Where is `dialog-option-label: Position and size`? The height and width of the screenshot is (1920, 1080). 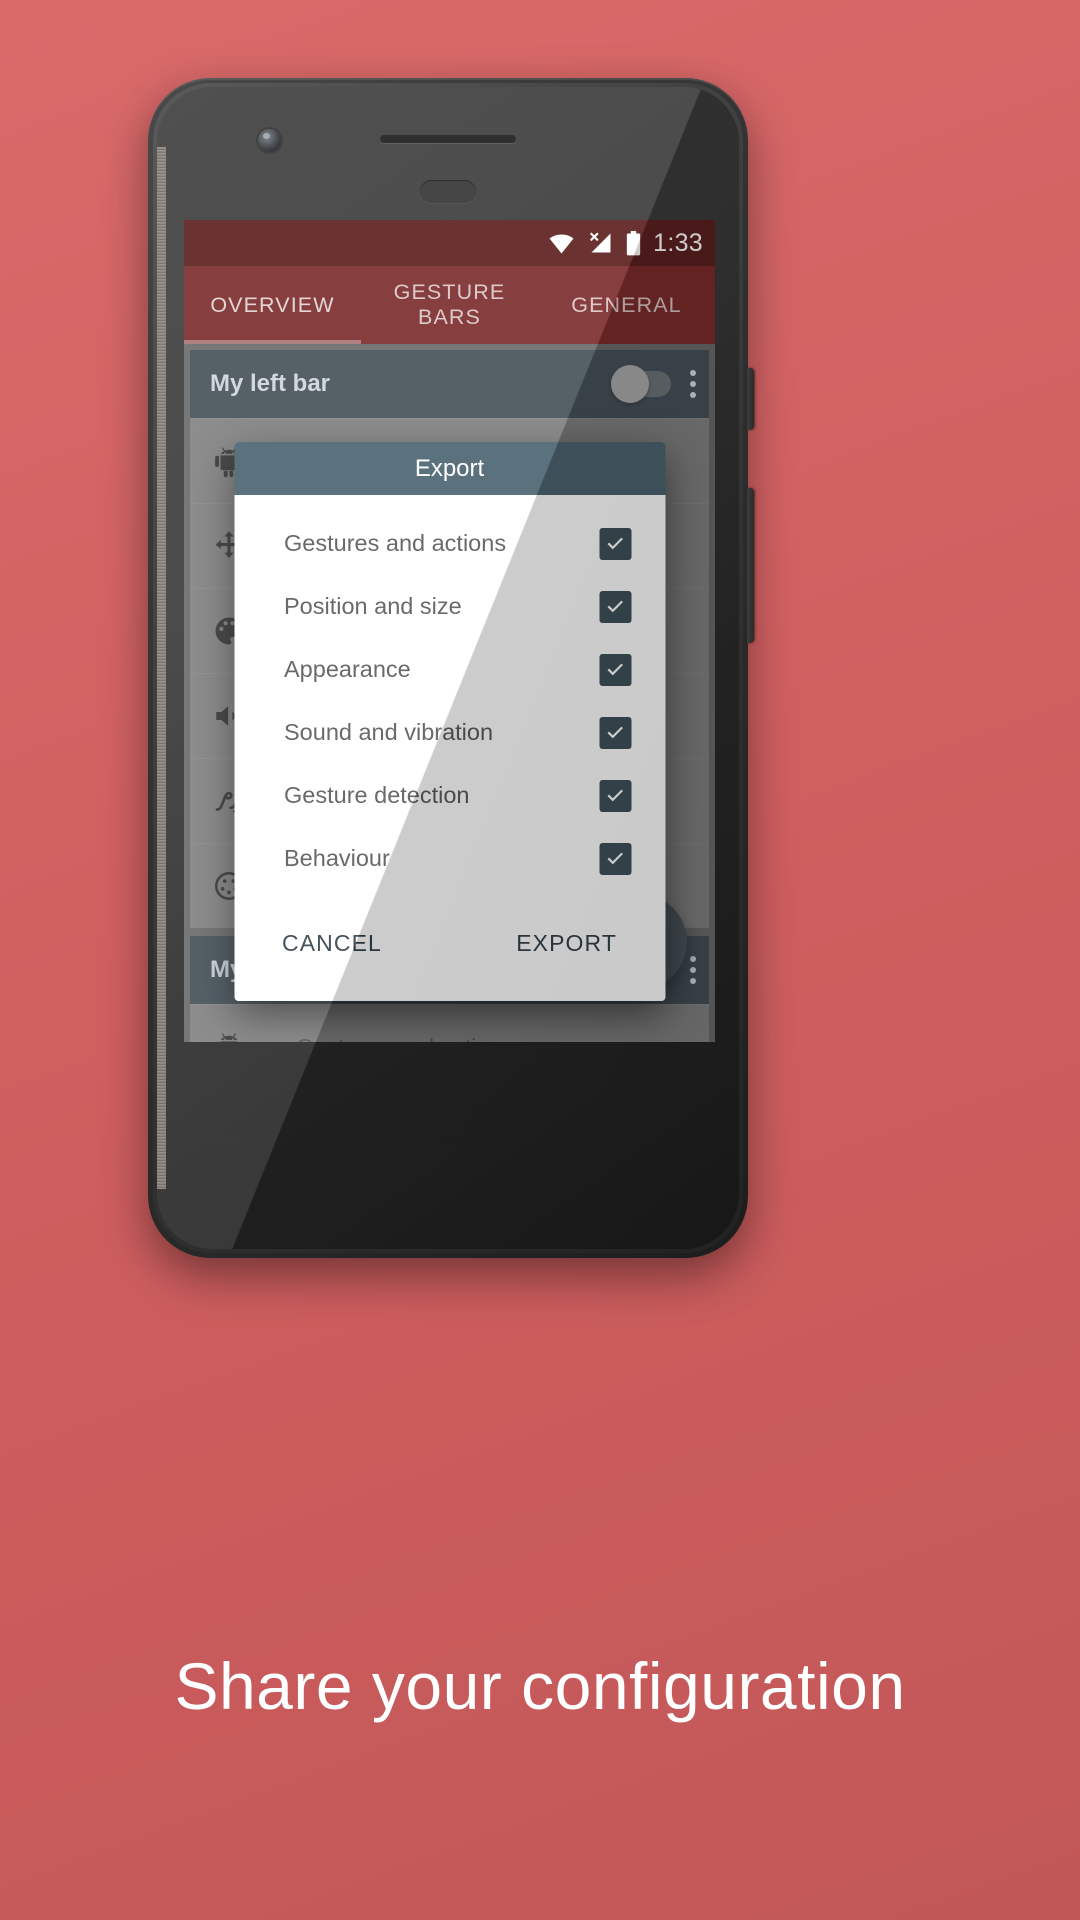 dialog-option-label: Position and size is located at coordinates (373, 606).